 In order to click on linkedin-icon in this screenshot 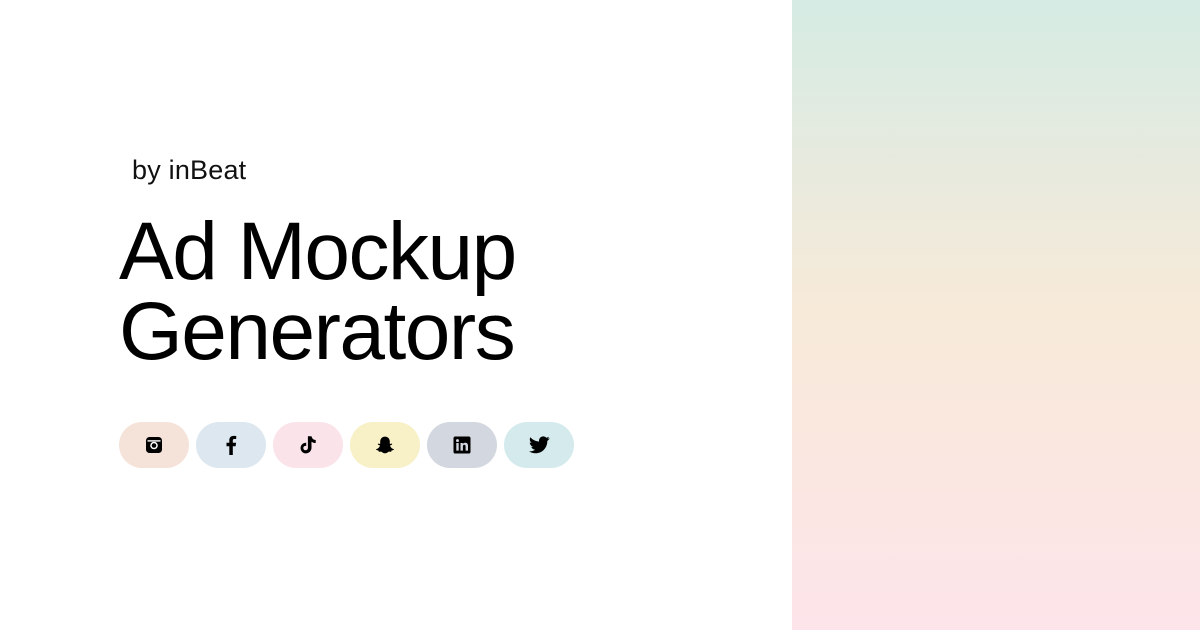, I will do `click(462, 445)`.